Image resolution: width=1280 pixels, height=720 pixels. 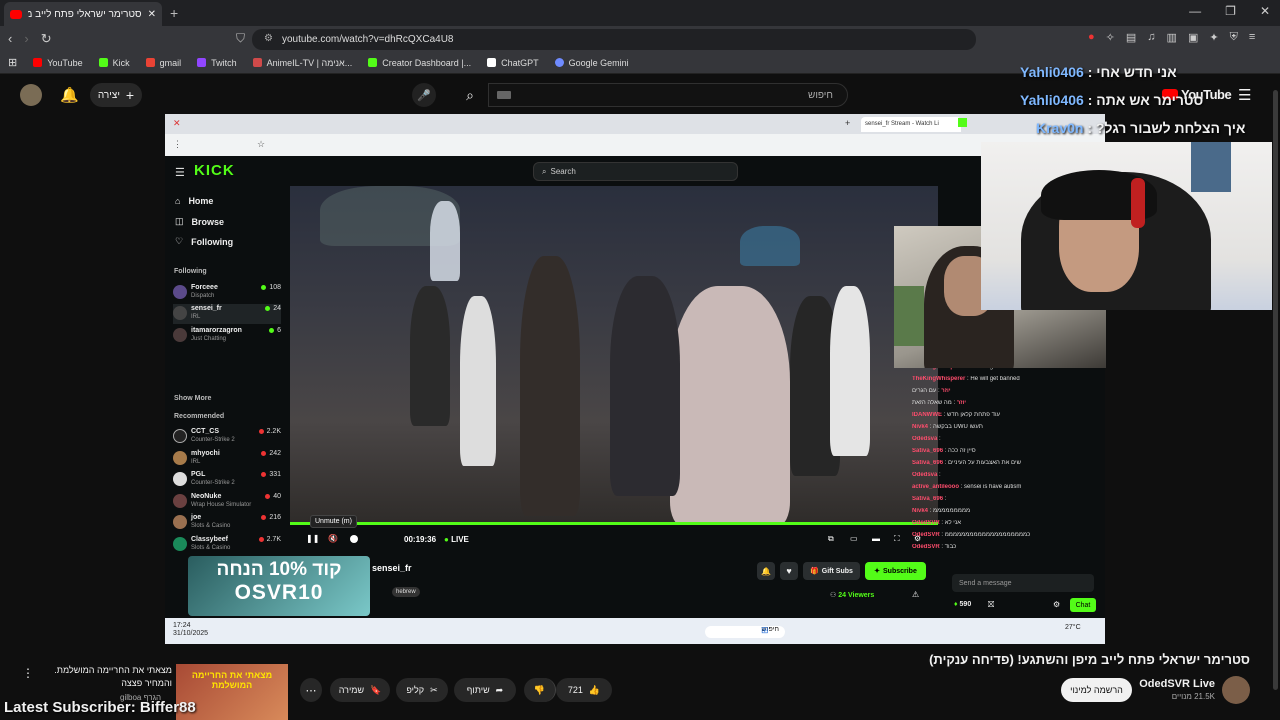 I want to click on scrollbar-thumb, so click(x=1275, y=390).